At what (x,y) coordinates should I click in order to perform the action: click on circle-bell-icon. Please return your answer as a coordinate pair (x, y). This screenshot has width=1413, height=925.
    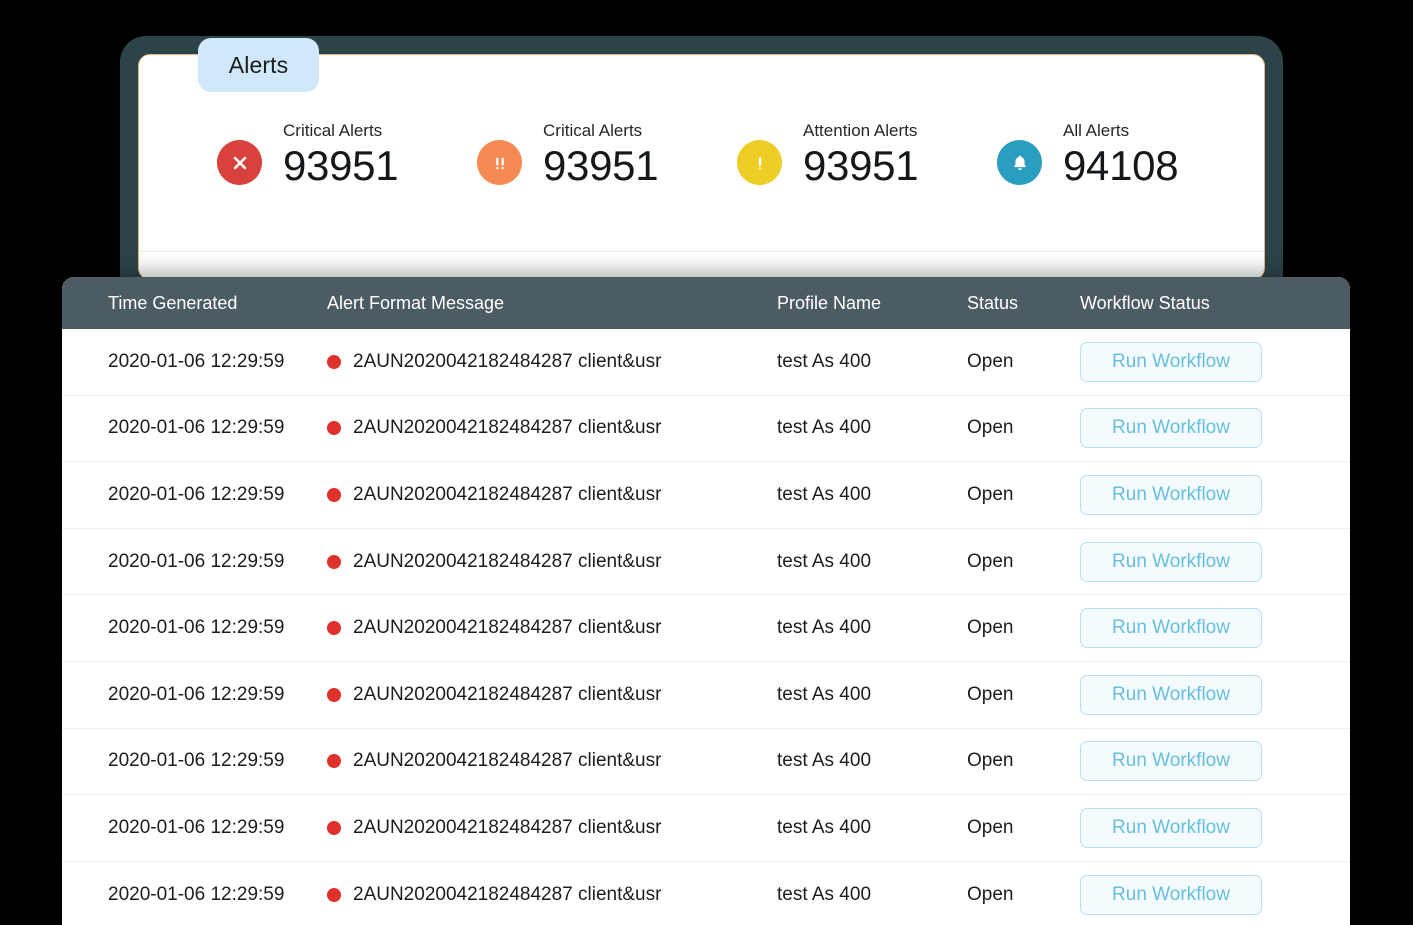
    Looking at the image, I should click on (1019, 162).